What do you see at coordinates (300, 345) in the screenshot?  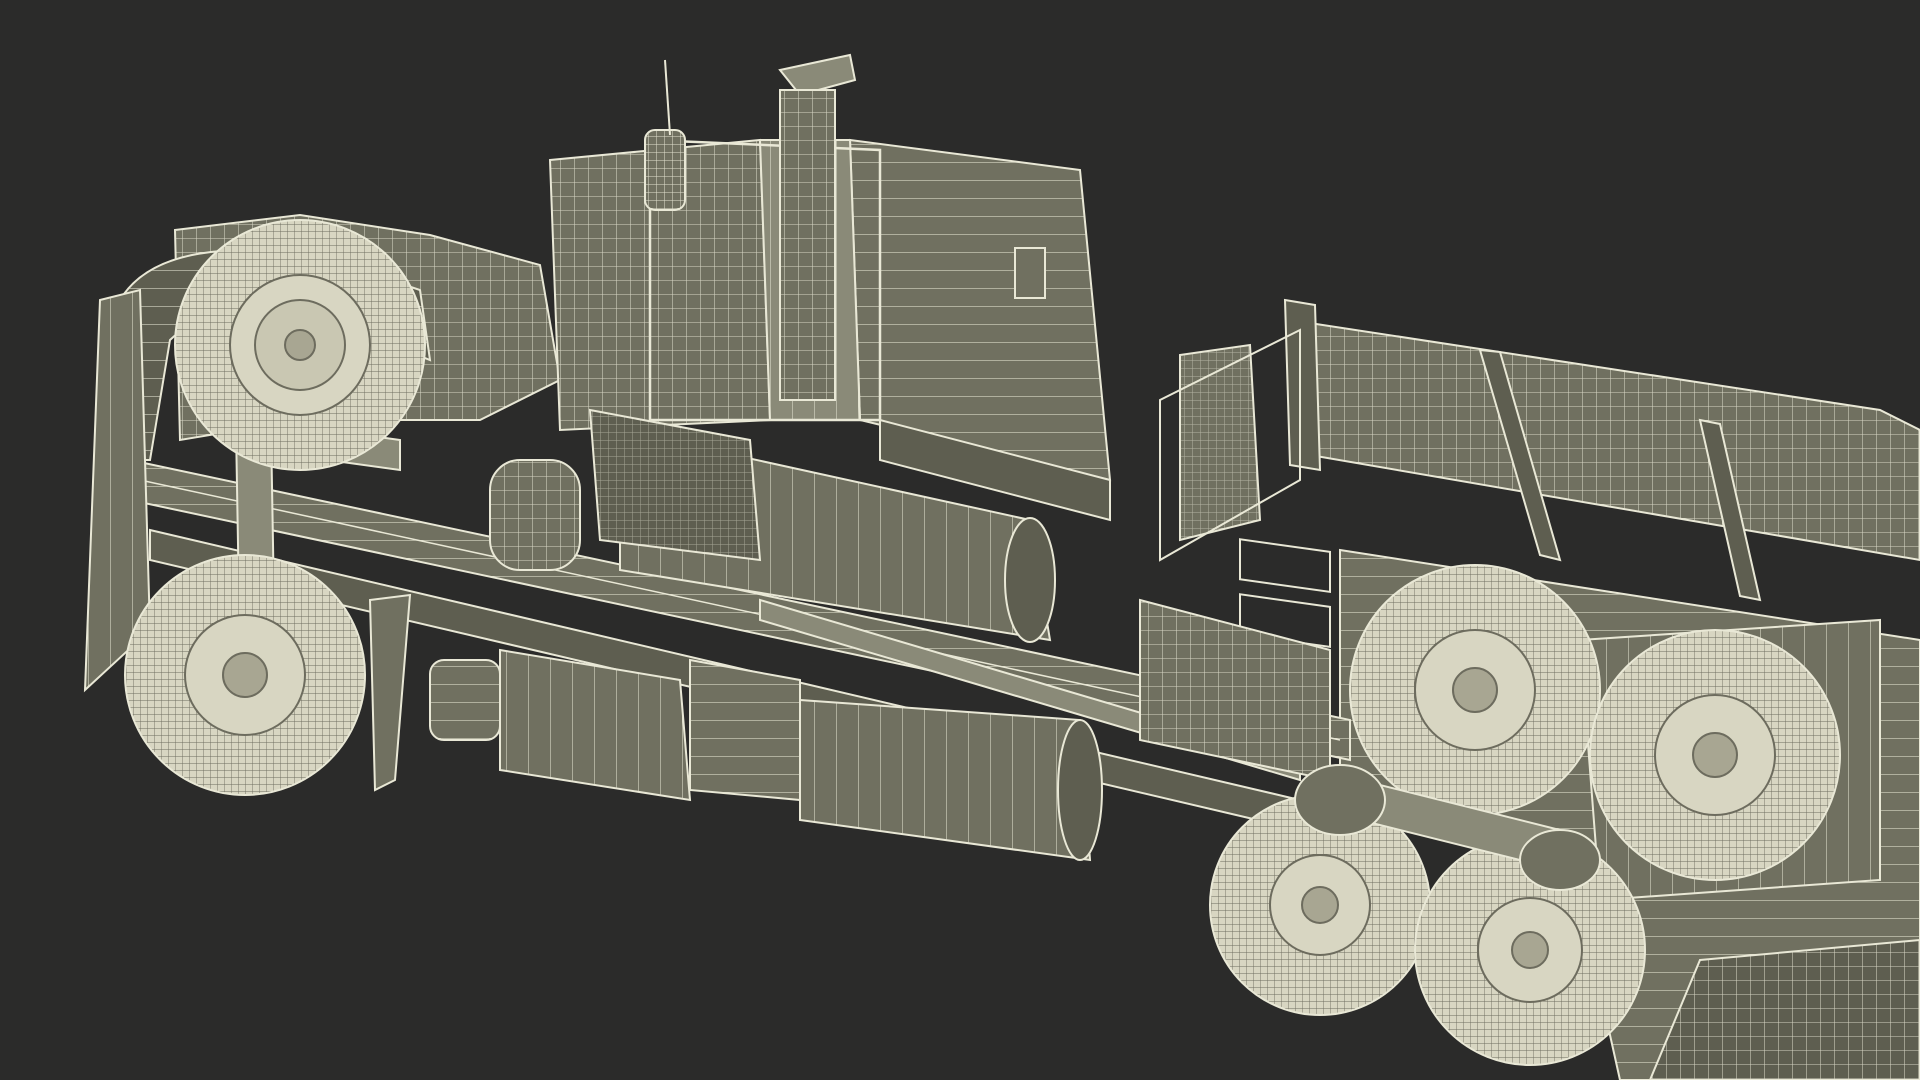 I see `front-wheel-upper` at bounding box center [300, 345].